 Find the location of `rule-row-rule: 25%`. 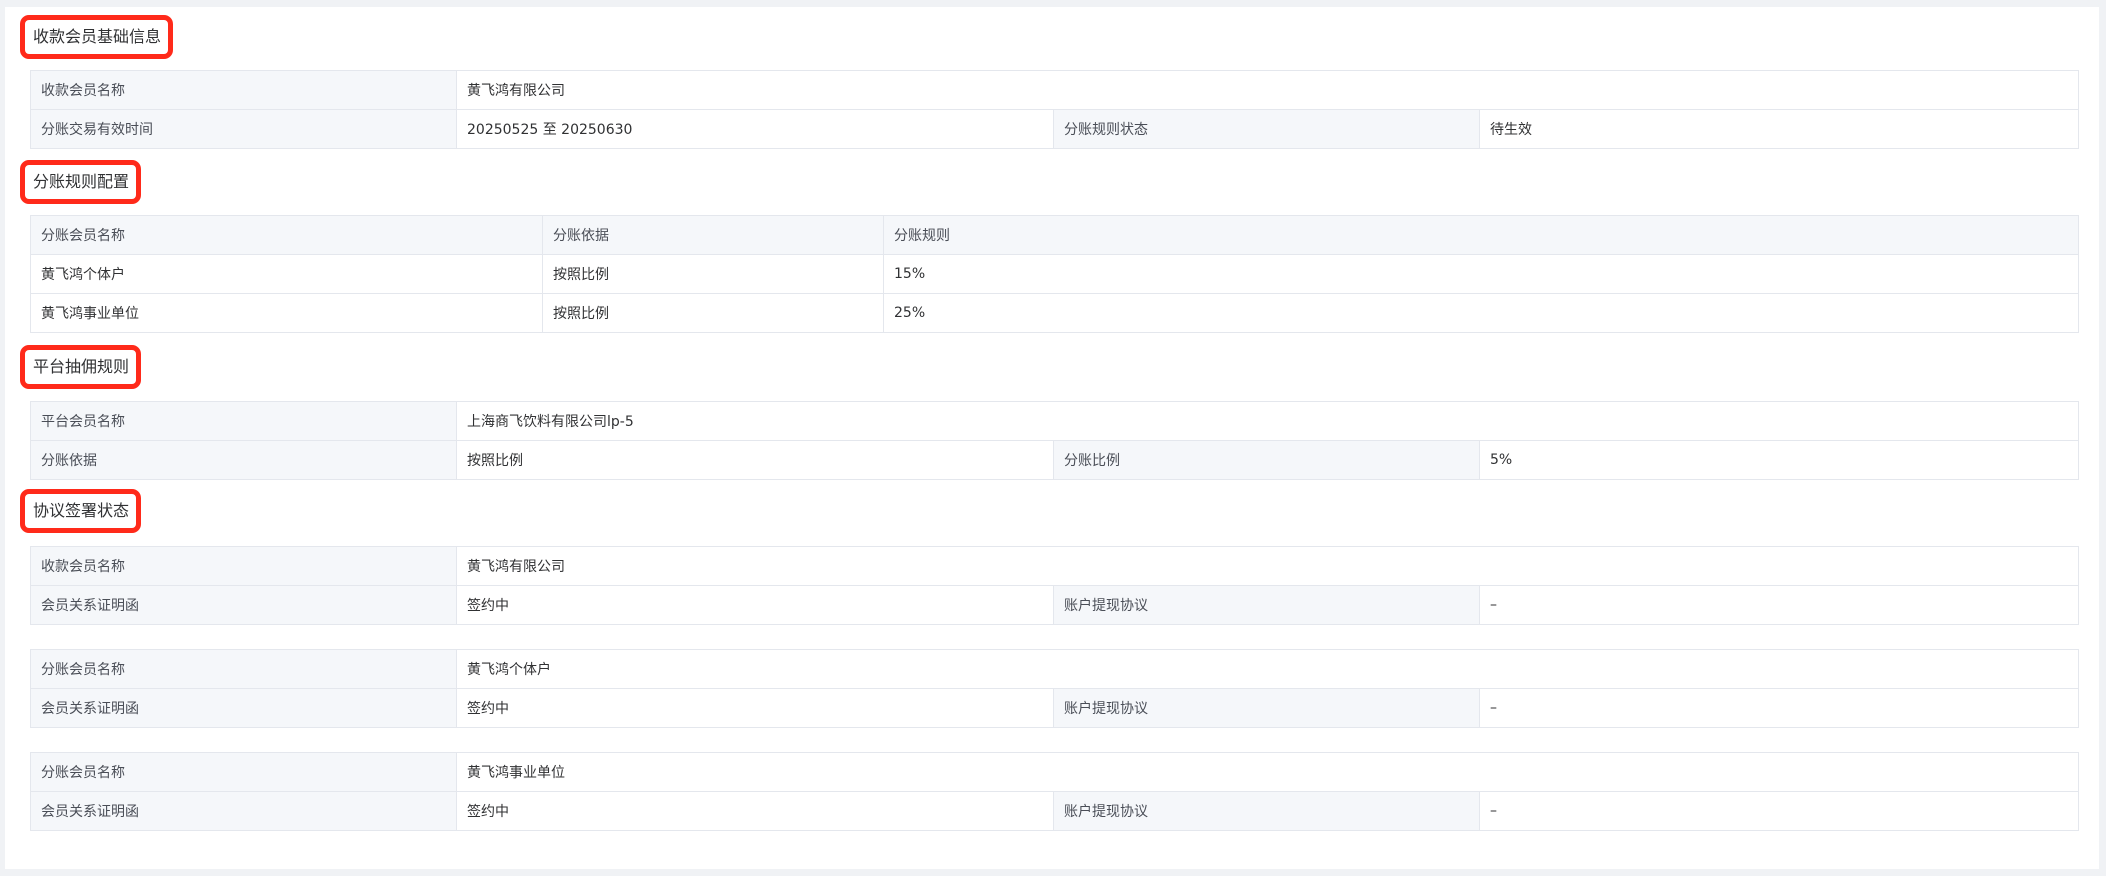

rule-row-rule: 25% is located at coordinates (1481, 313).